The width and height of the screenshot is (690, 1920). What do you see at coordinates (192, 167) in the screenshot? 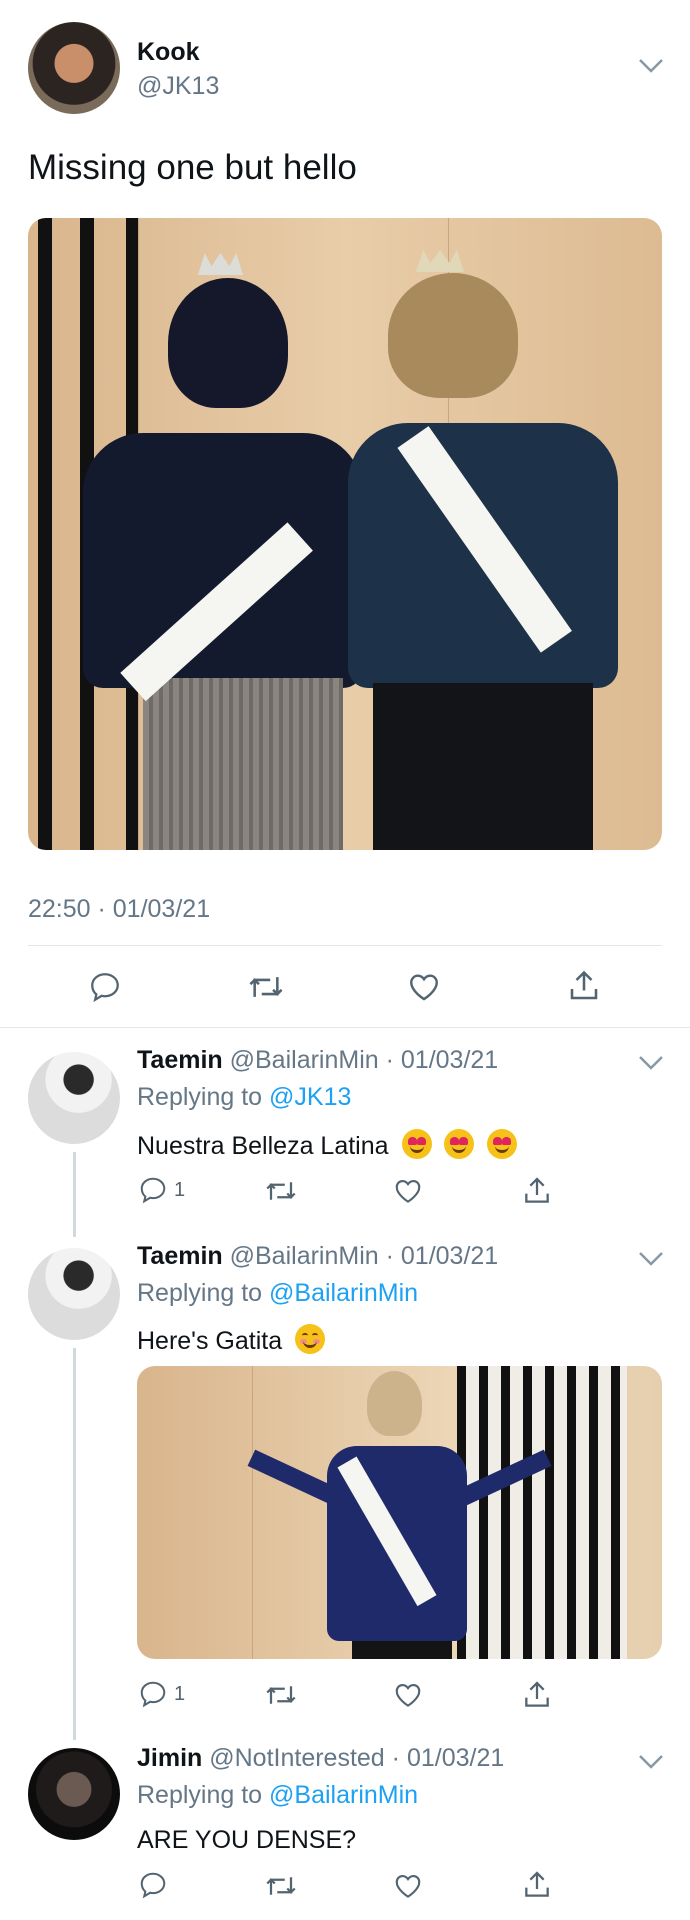
I see `tweet-text: Missing one but hello` at bounding box center [192, 167].